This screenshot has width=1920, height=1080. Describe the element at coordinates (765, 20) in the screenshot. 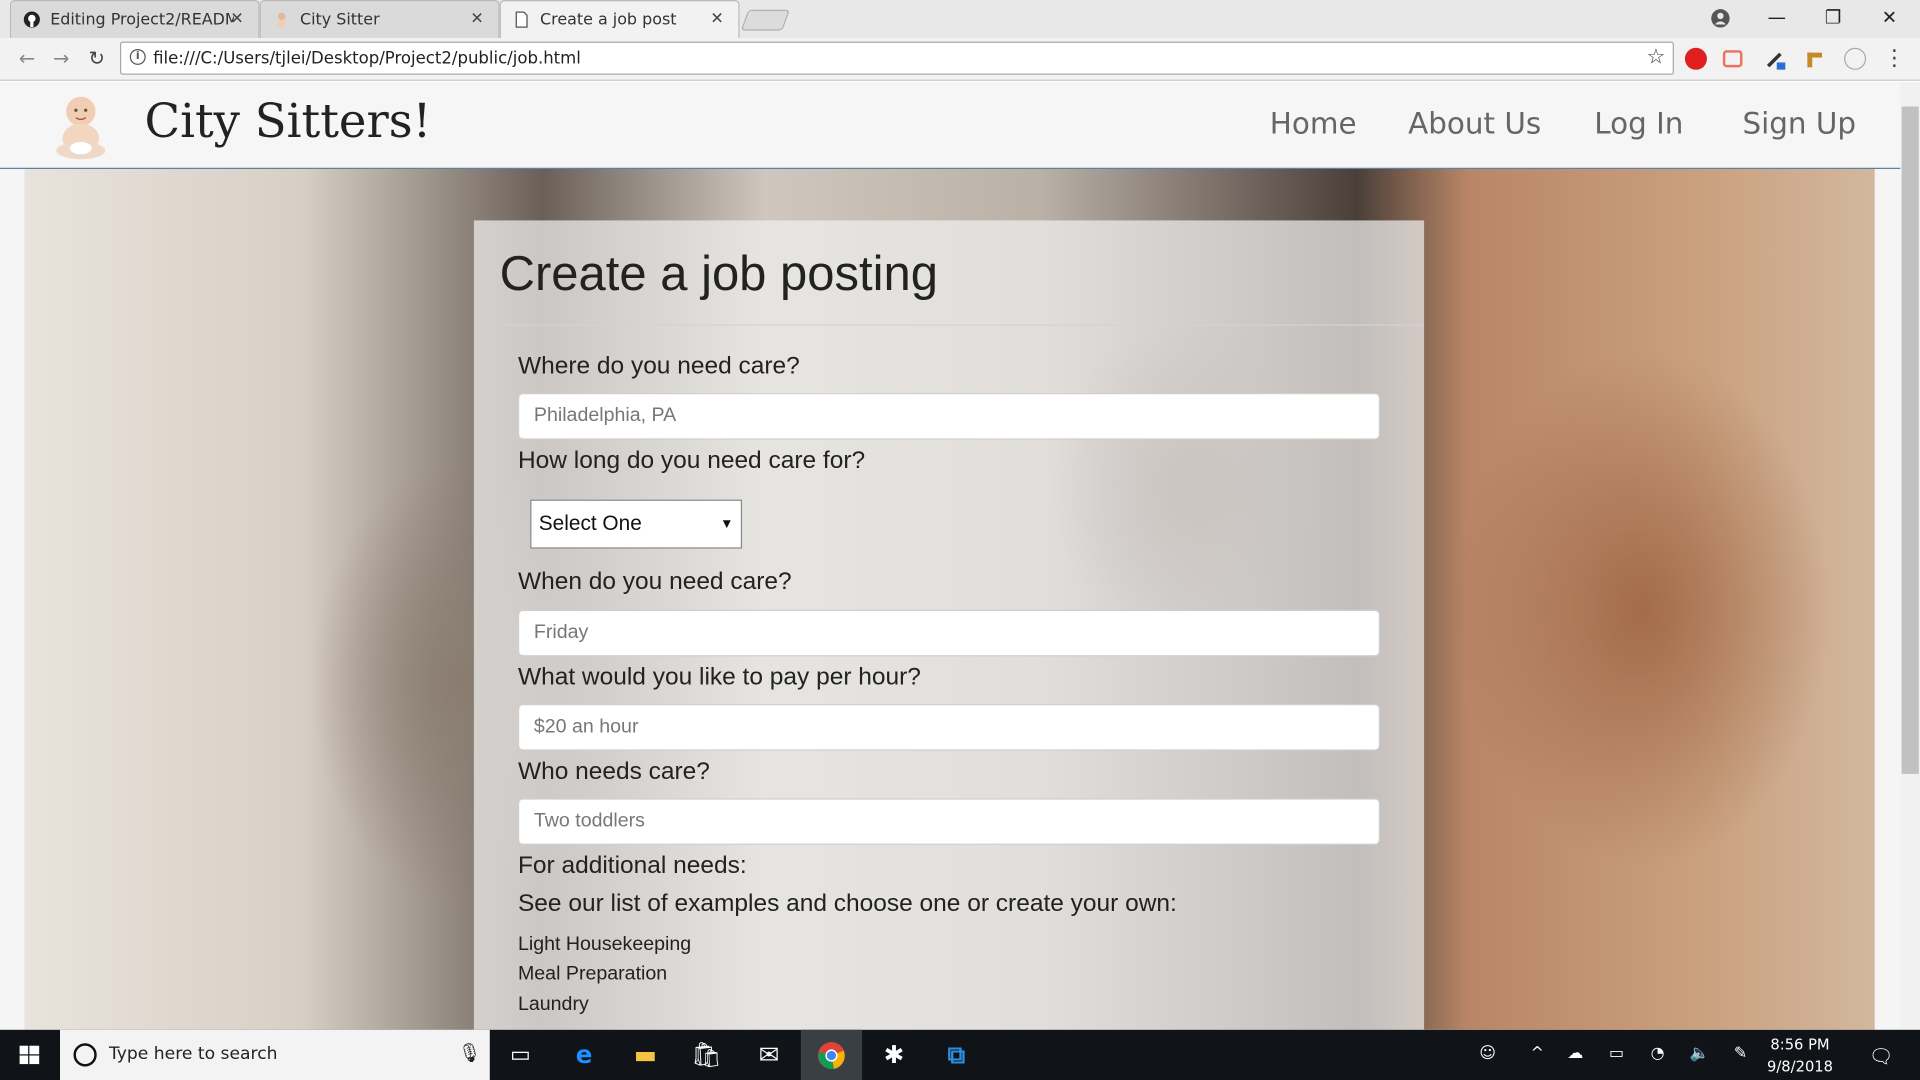

I see `new-tab-button` at that location.